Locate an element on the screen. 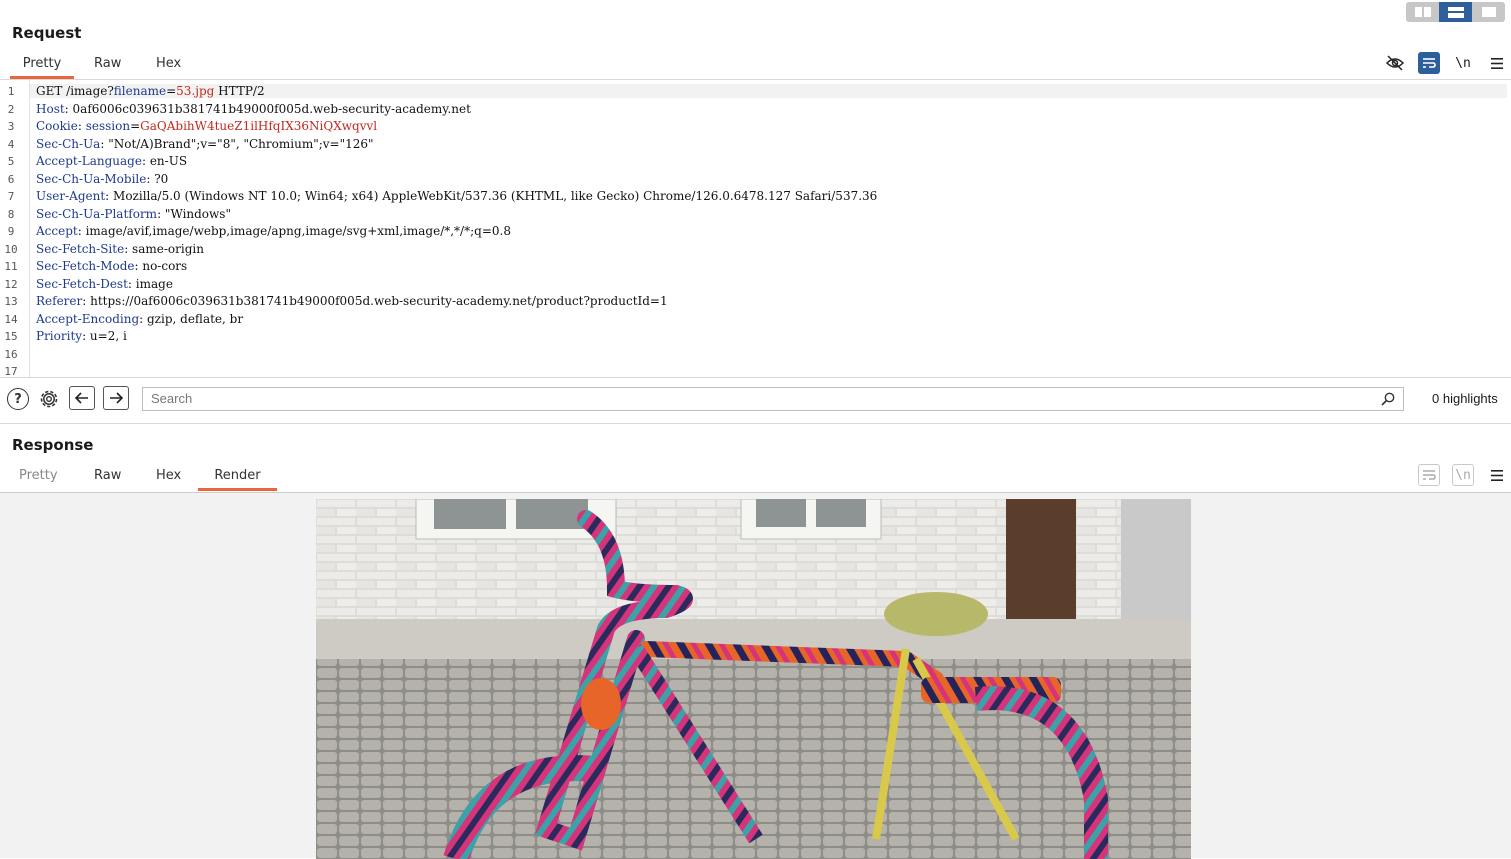  line-number: 6 is located at coordinates (11, 179).